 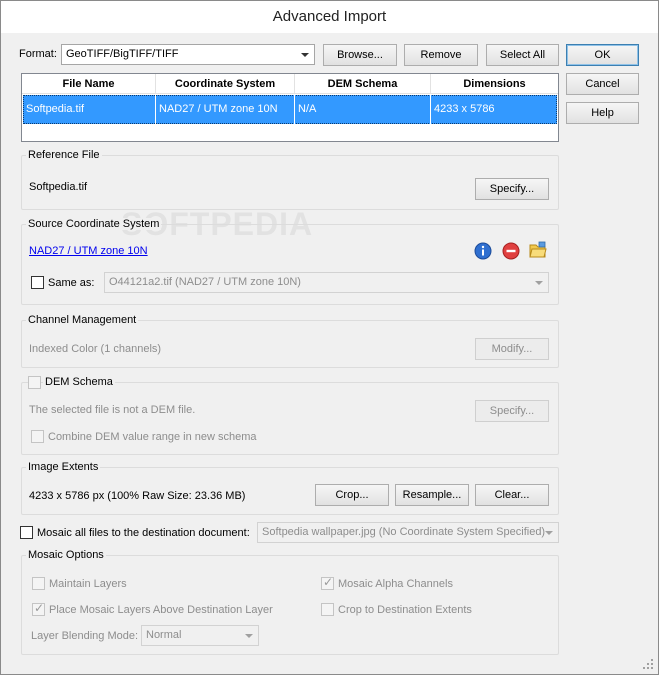 I want to click on dem-schema-title: DEM Schema, so click(x=79, y=382).